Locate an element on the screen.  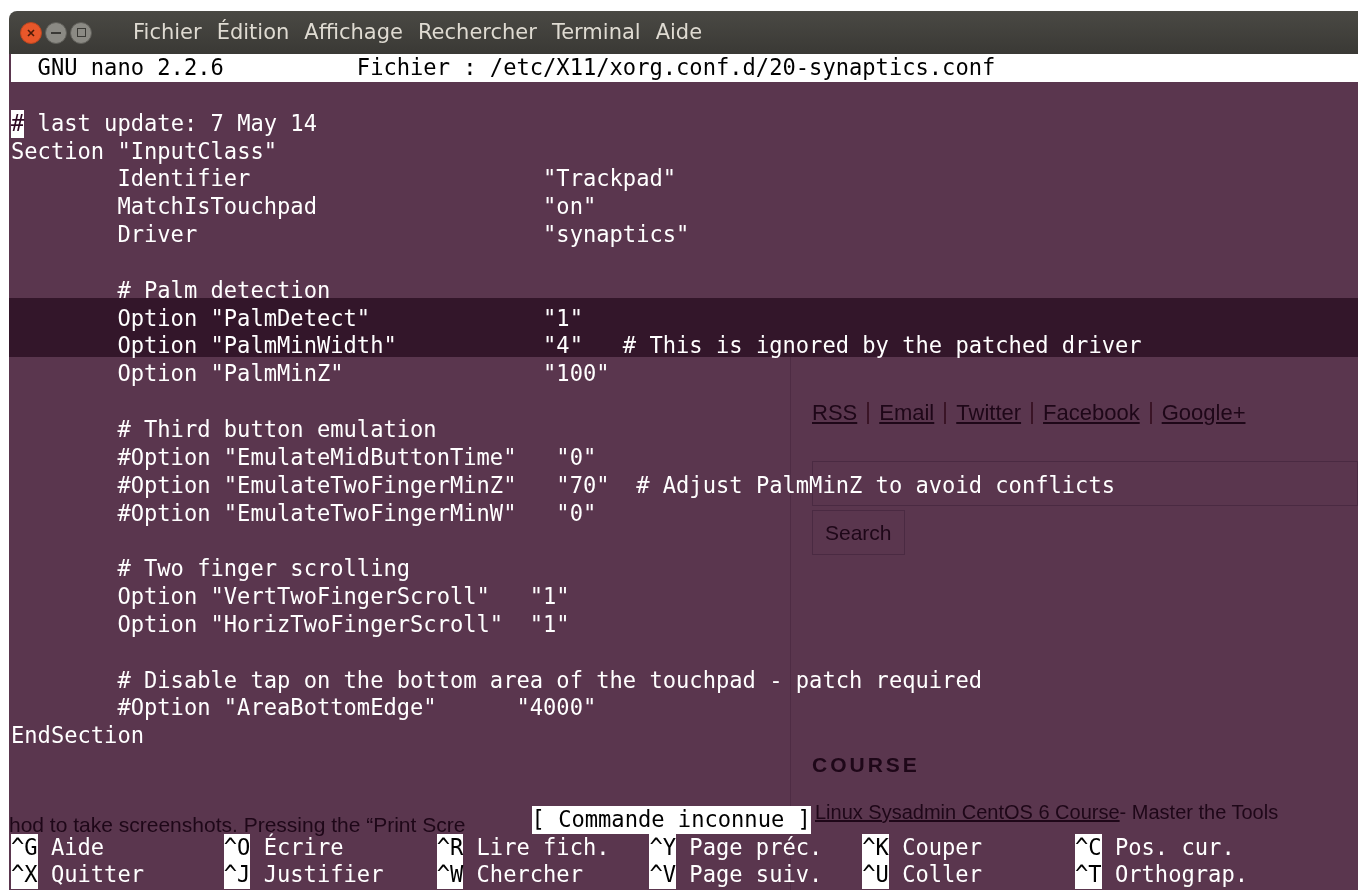
shortcut-label: Coller is located at coordinates (941, 875).